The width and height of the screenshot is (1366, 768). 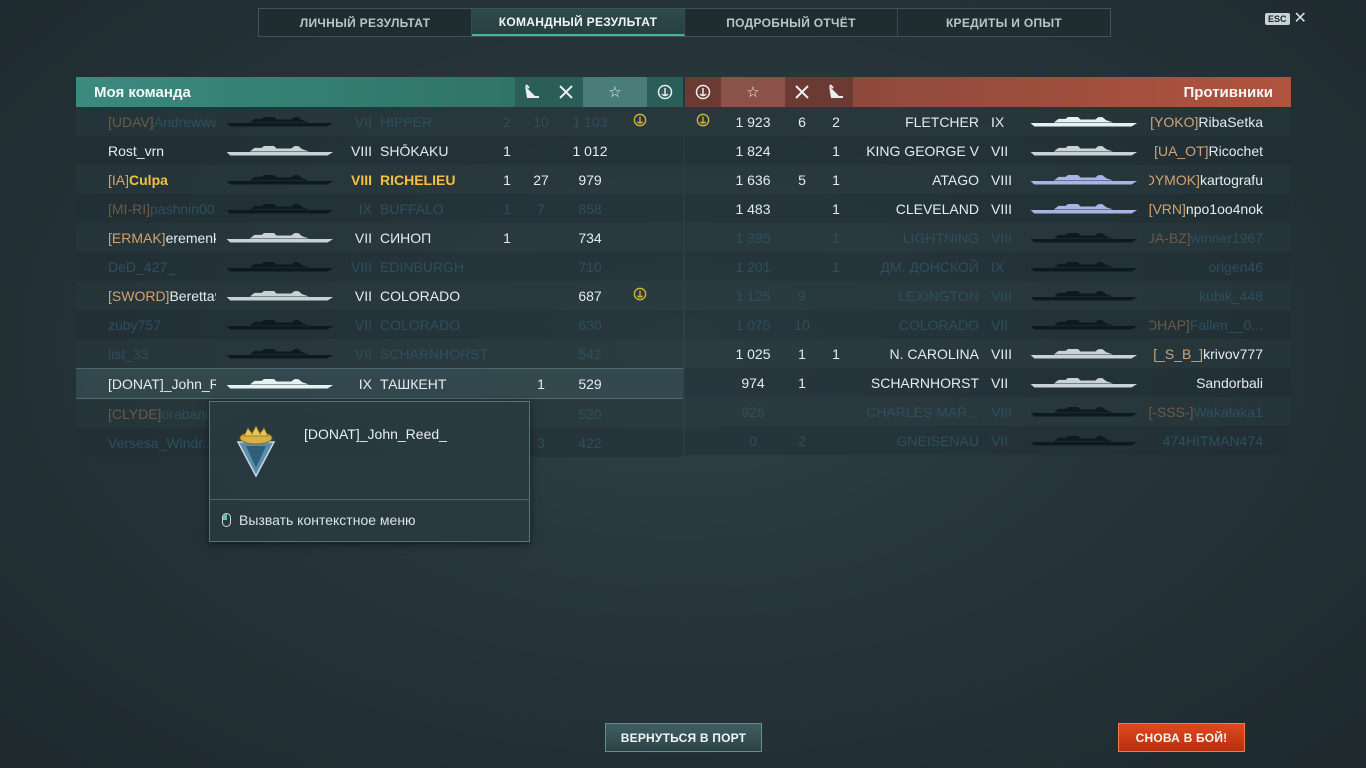 What do you see at coordinates (256, 451) in the screenshot?
I see `clan-emblem-icon` at bounding box center [256, 451].